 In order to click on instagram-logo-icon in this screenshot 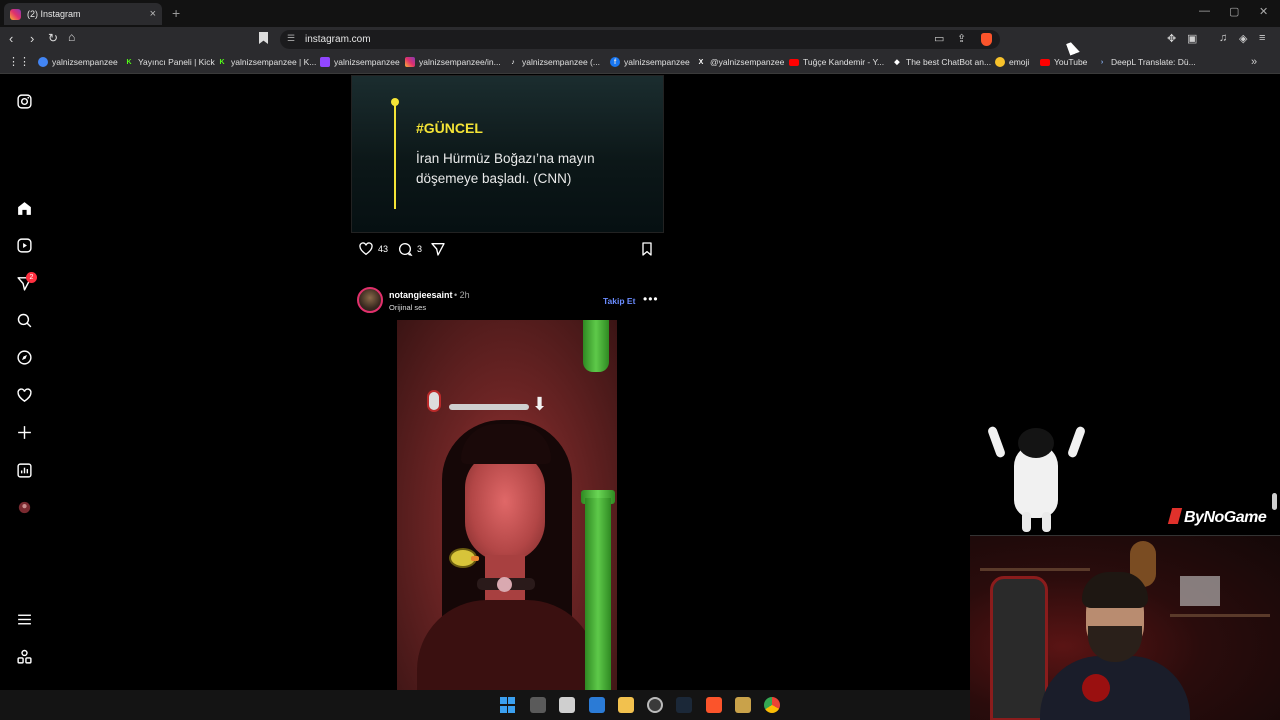, I will do `click(24, 101)`.